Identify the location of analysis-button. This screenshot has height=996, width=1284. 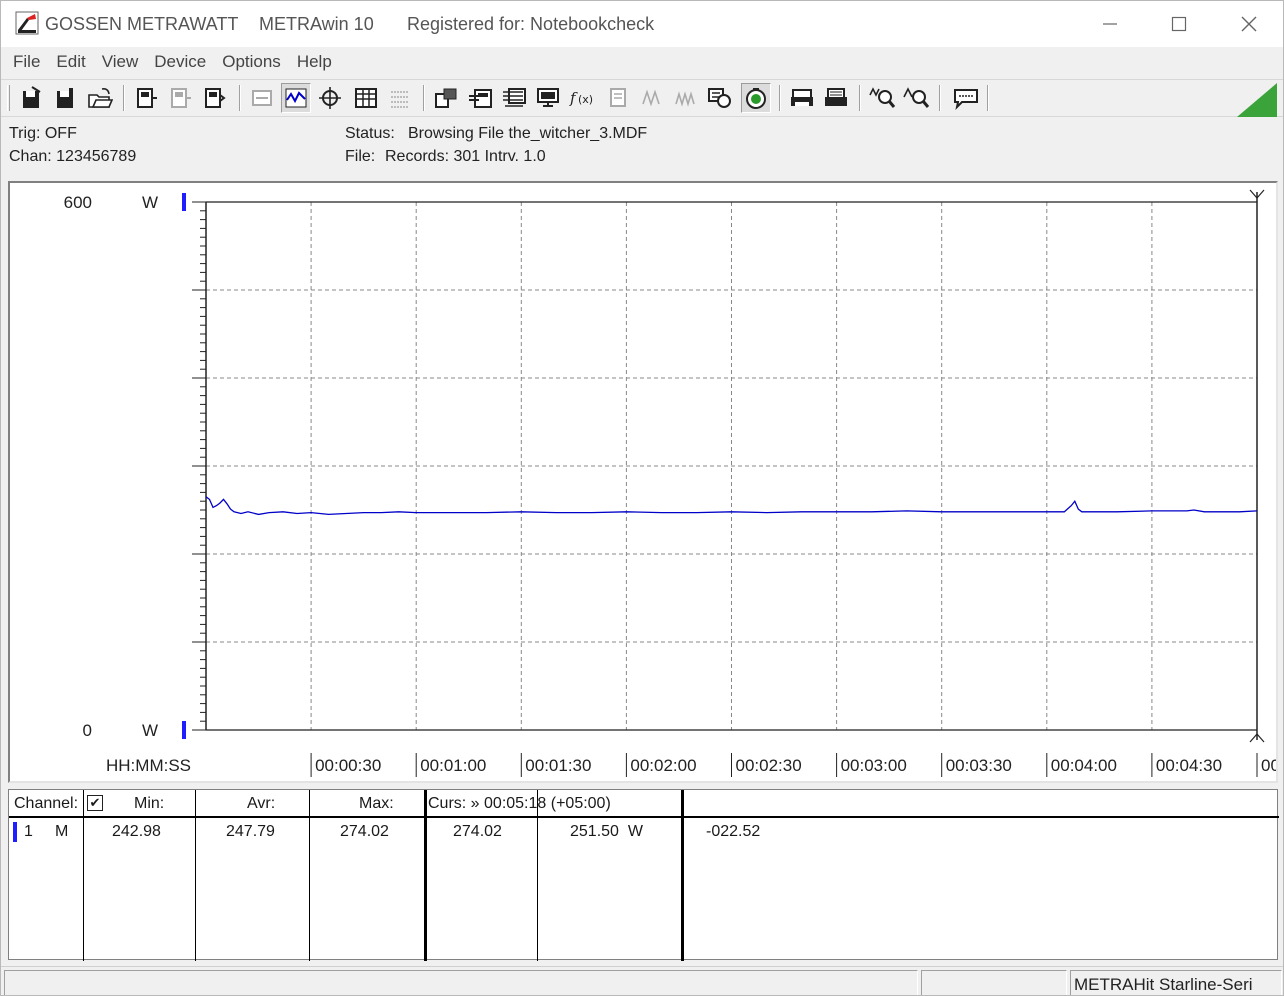
(720, 98).